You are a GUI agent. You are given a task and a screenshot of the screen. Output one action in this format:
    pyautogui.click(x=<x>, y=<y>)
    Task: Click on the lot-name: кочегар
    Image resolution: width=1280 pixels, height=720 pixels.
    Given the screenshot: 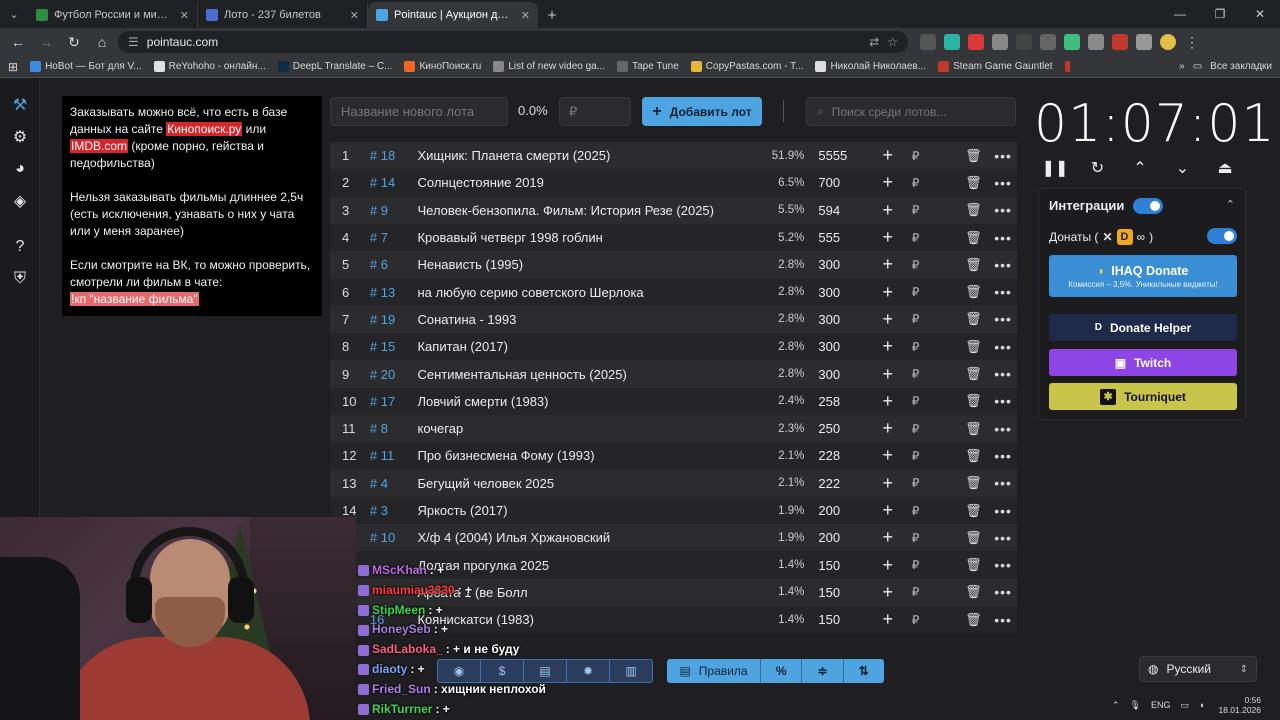 What is the action you would take?
    pyautogui.click(x=580, y=428)
    